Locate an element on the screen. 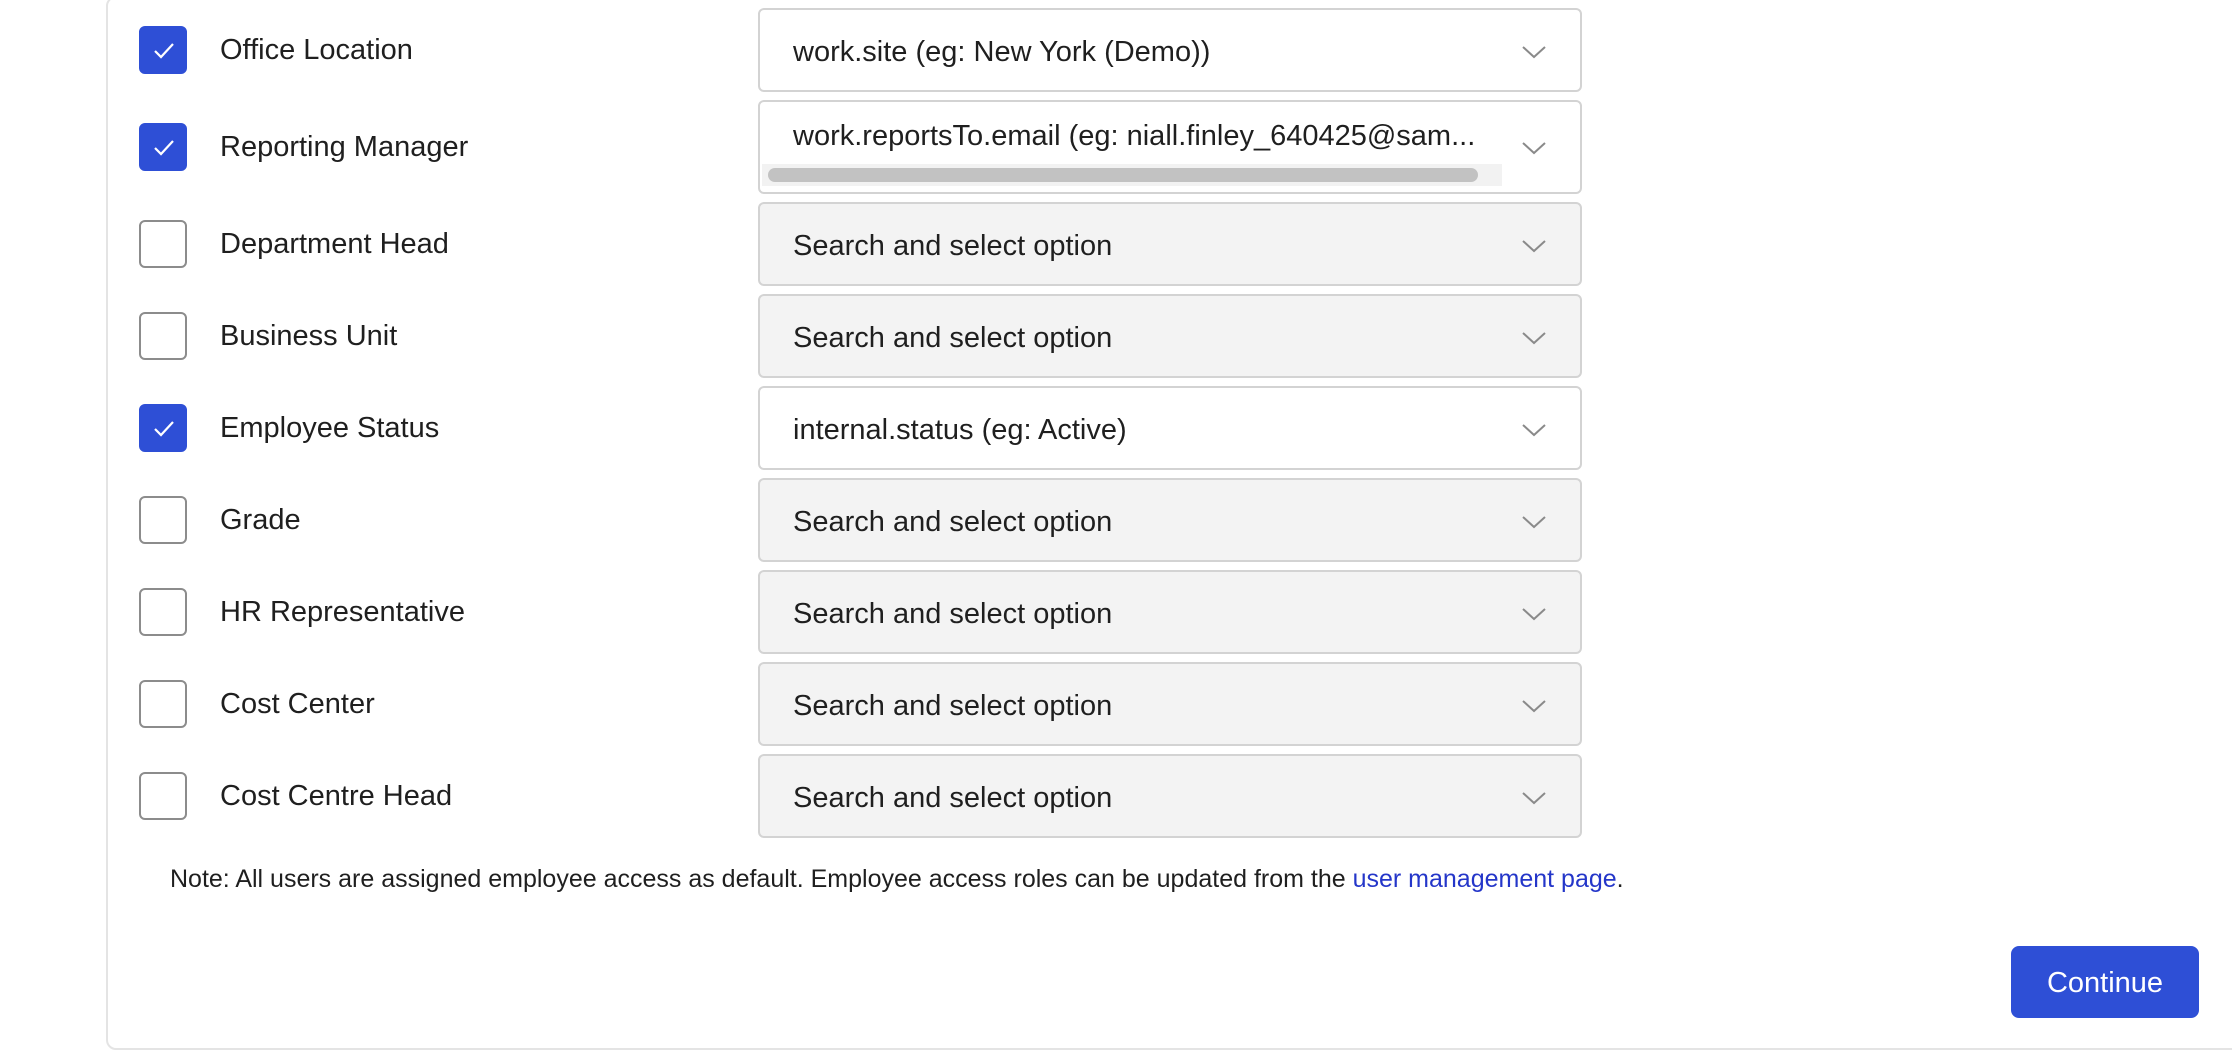  office-location-label: Office Location is located at coordinates (316, 50).